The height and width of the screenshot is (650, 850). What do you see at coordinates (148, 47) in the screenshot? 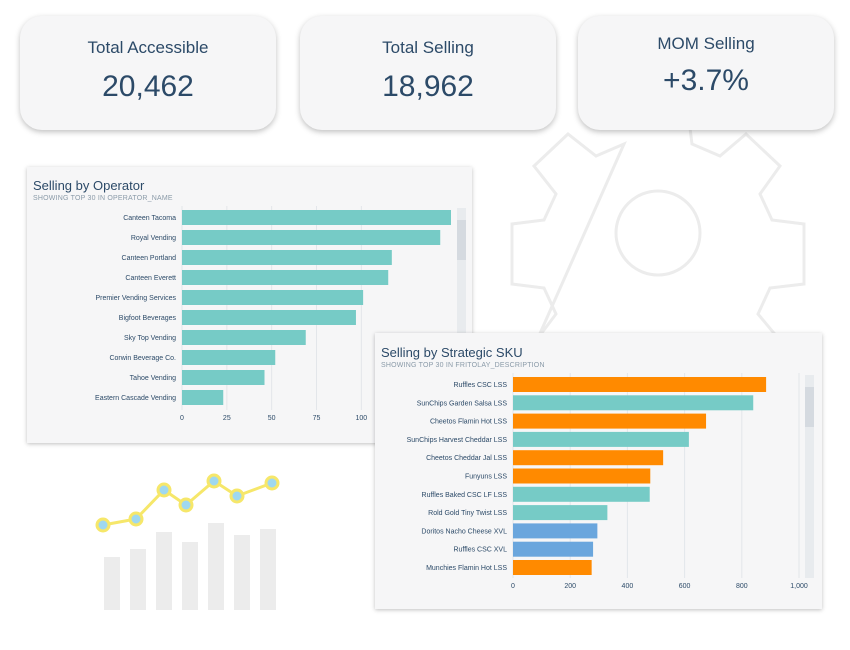
I see `kpi-title: Total Accessible` at bounding box center [148, 47].